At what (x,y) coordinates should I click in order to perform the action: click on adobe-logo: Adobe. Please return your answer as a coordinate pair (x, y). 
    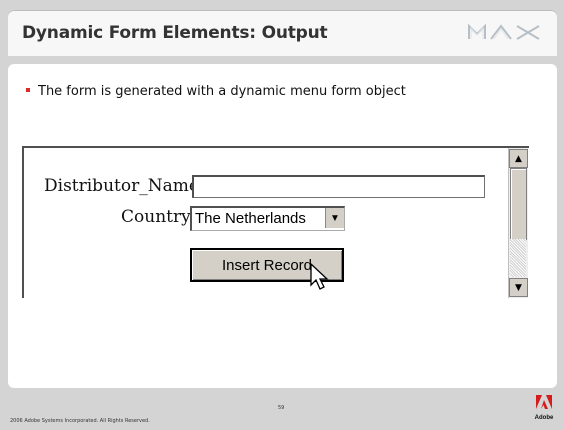
    Looking at the image, I should click on (544, 409).